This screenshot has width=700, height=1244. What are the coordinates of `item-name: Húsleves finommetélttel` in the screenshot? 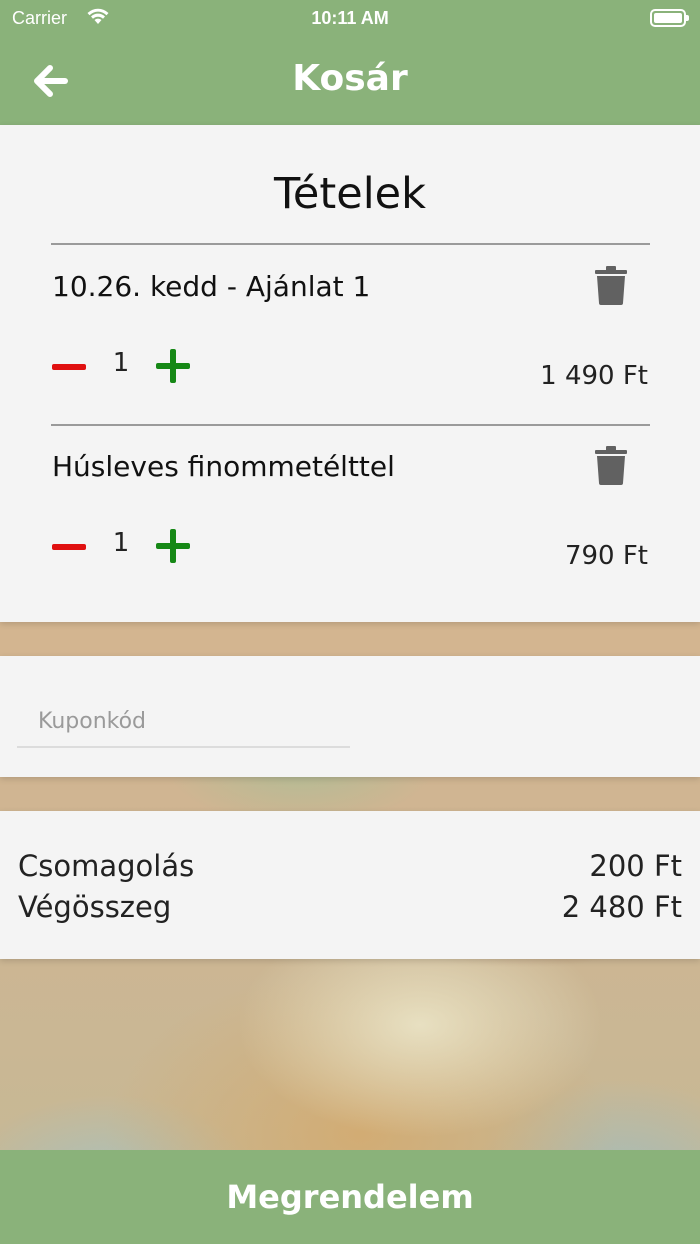 It's located at (223, 466).